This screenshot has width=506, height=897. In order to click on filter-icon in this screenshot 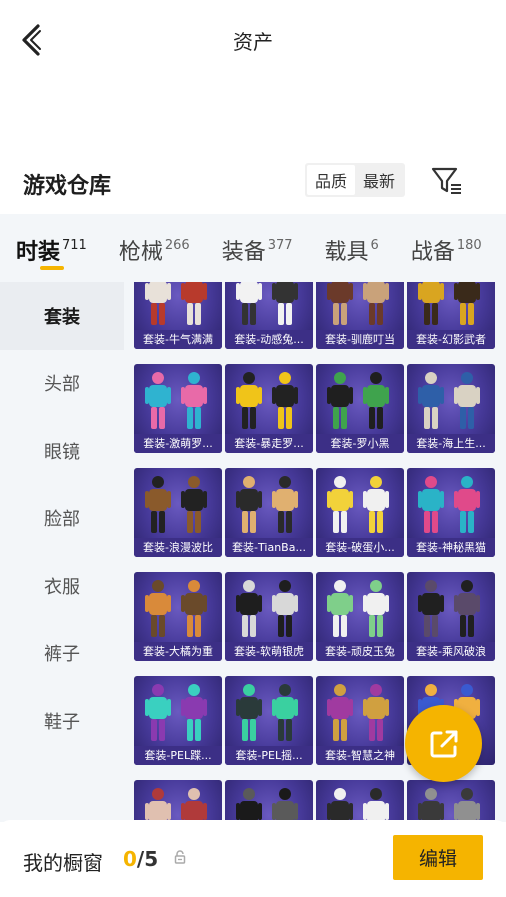, I will do `click(447, 181)`.